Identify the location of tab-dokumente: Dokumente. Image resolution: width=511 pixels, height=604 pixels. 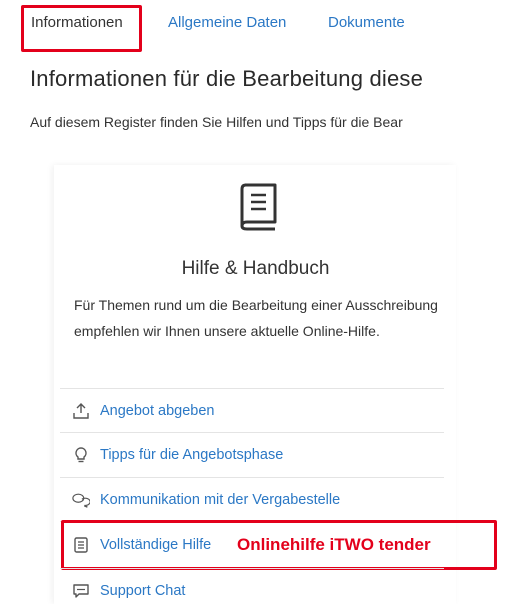
(366, 22).